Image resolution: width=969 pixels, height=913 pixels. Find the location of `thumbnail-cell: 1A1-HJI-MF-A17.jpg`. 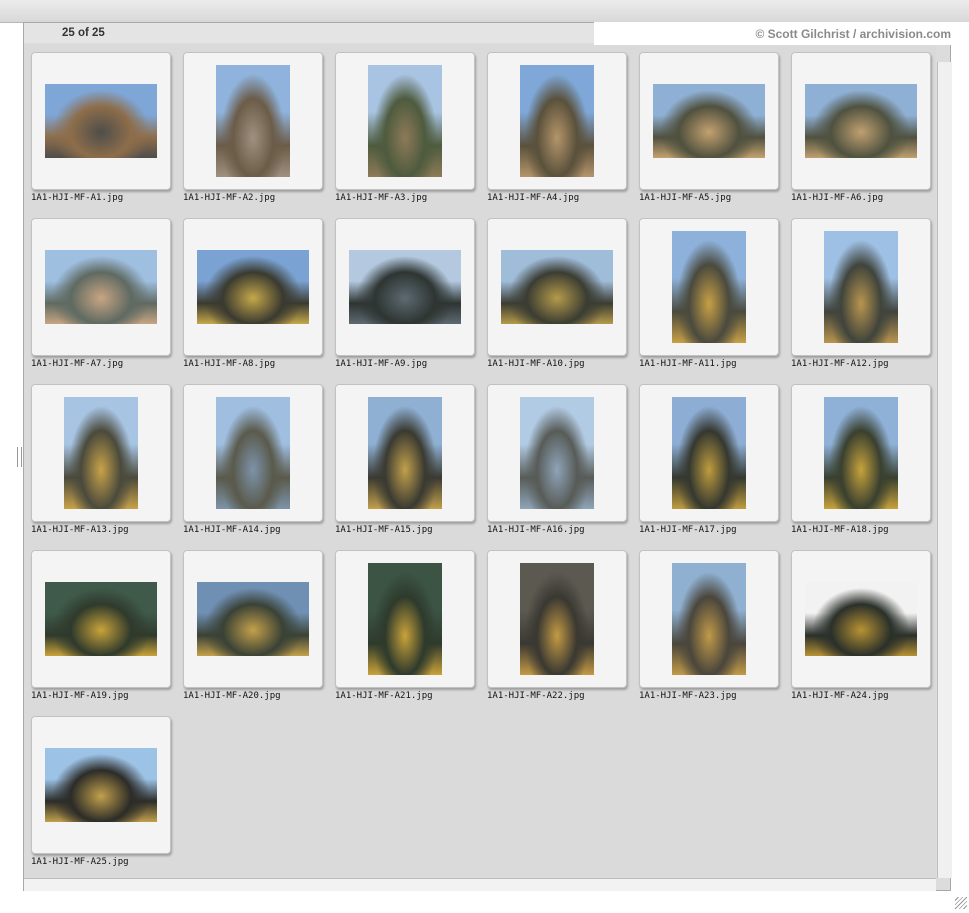

thumbnail-cell: 1A1-HJI-MF-A17.jpg is located at coordinates (715, 467).